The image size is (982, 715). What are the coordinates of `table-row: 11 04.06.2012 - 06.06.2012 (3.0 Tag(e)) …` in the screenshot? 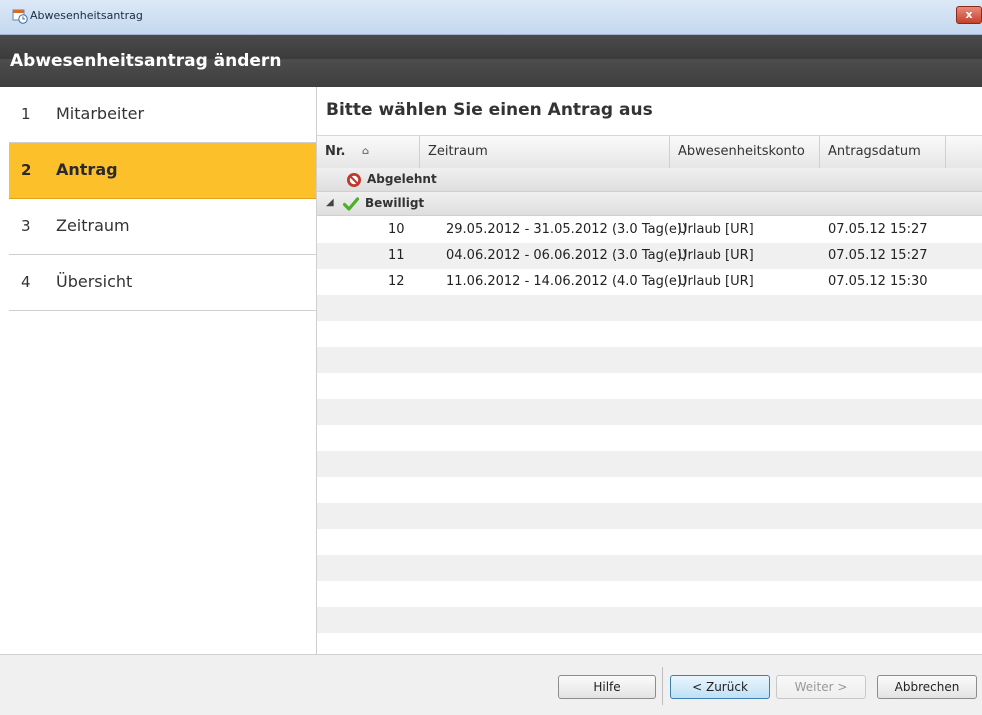 It's located at (649, 256).